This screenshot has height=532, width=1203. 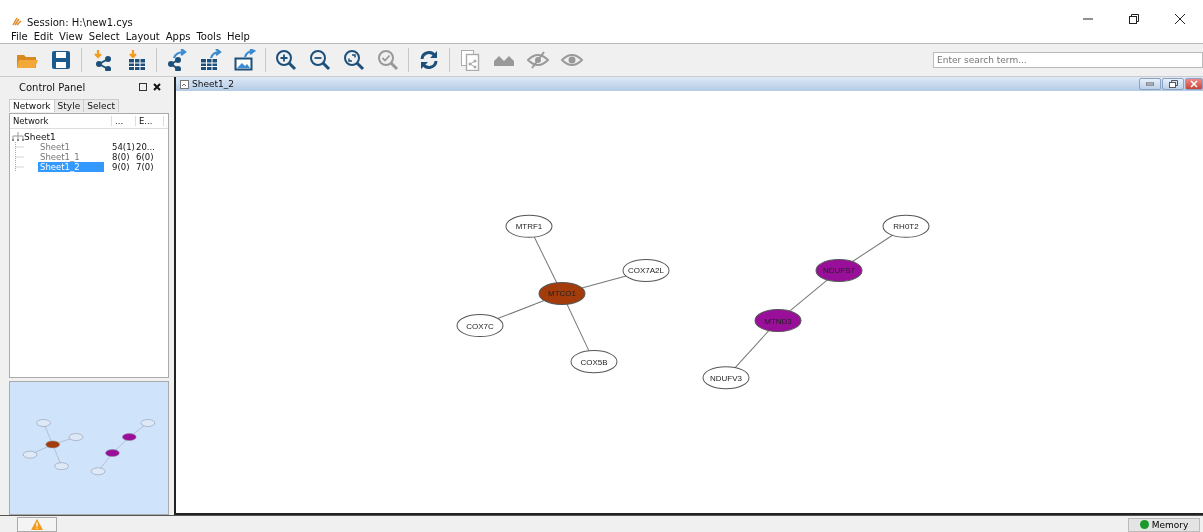 I want to click on minimize-icon, so click(x=1150, y=84).